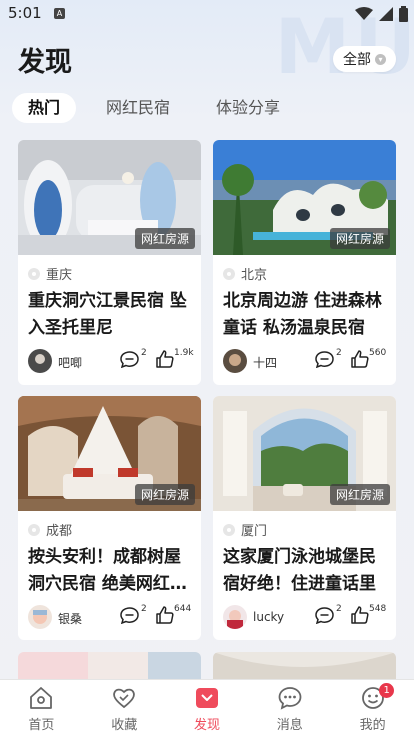 This screenshot has width=414, height=737. What do you see at coordinates (59, 275) in the screenshot?
I see `location-label: 重庆` at bounding box center [59, 275].